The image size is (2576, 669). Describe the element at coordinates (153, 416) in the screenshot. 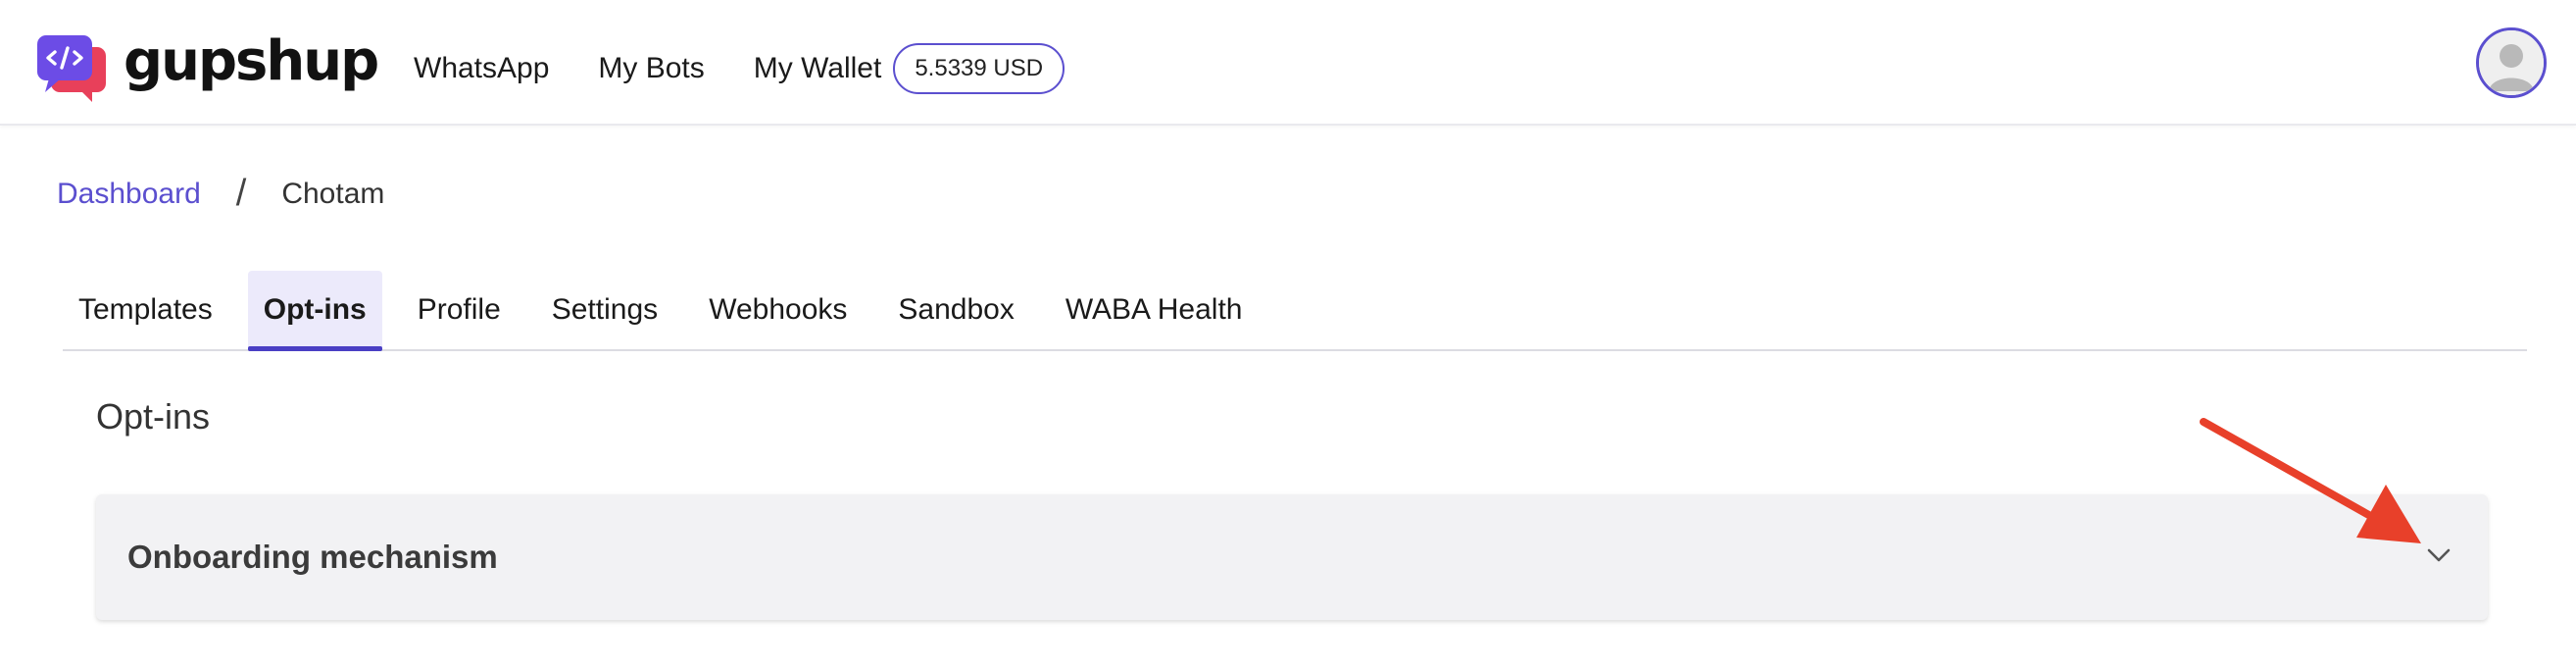

I see `page-title: Opt-ins` at that location.